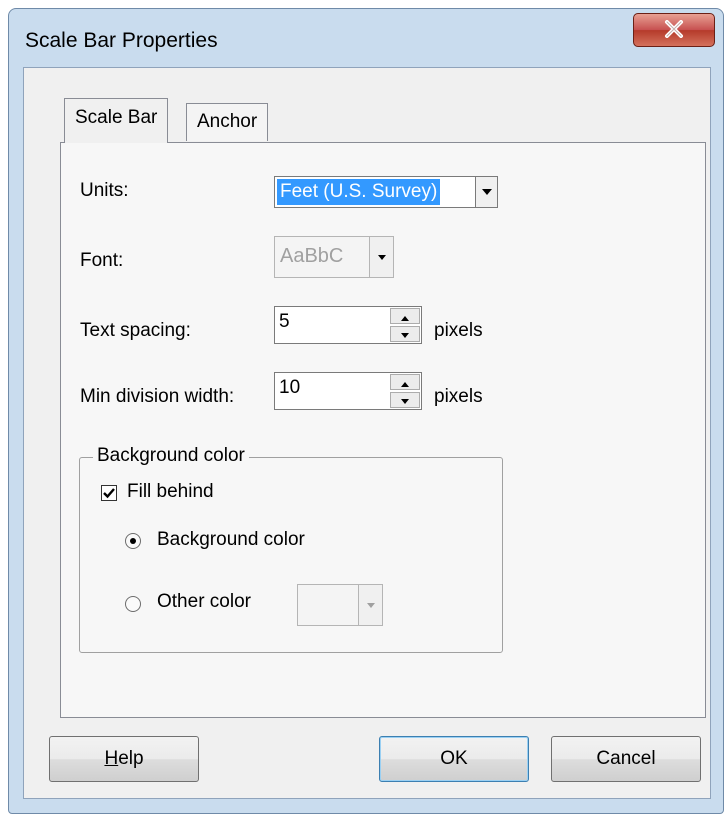 This screenshot has height=818, width=728. I want to click on close-button, so click(674, 30).